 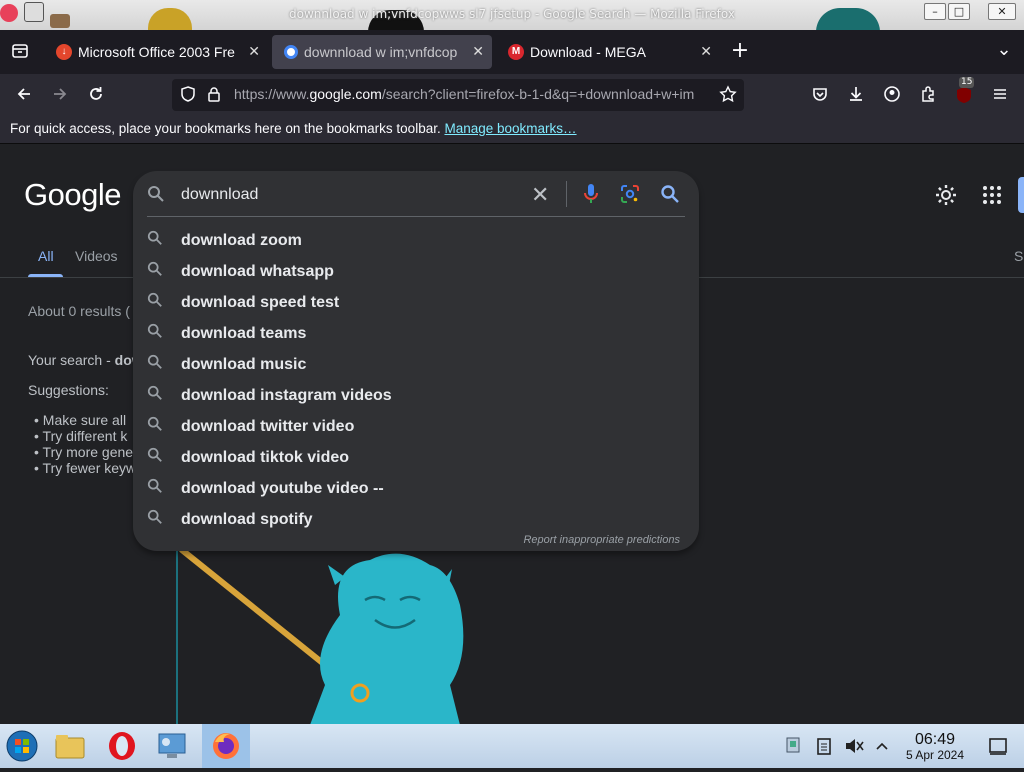 I want to click on back-arrow-icon, so click(x=23, y=94).